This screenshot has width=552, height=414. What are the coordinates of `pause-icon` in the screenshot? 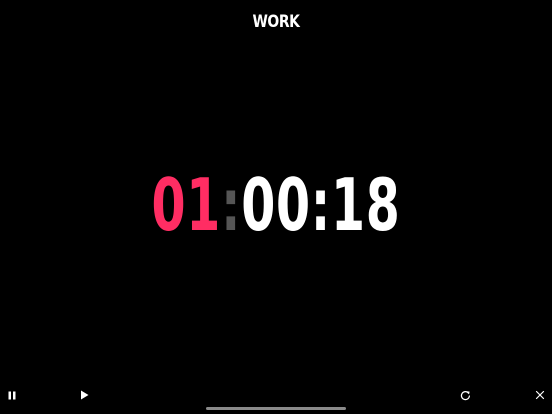 It's located at (12, 395).